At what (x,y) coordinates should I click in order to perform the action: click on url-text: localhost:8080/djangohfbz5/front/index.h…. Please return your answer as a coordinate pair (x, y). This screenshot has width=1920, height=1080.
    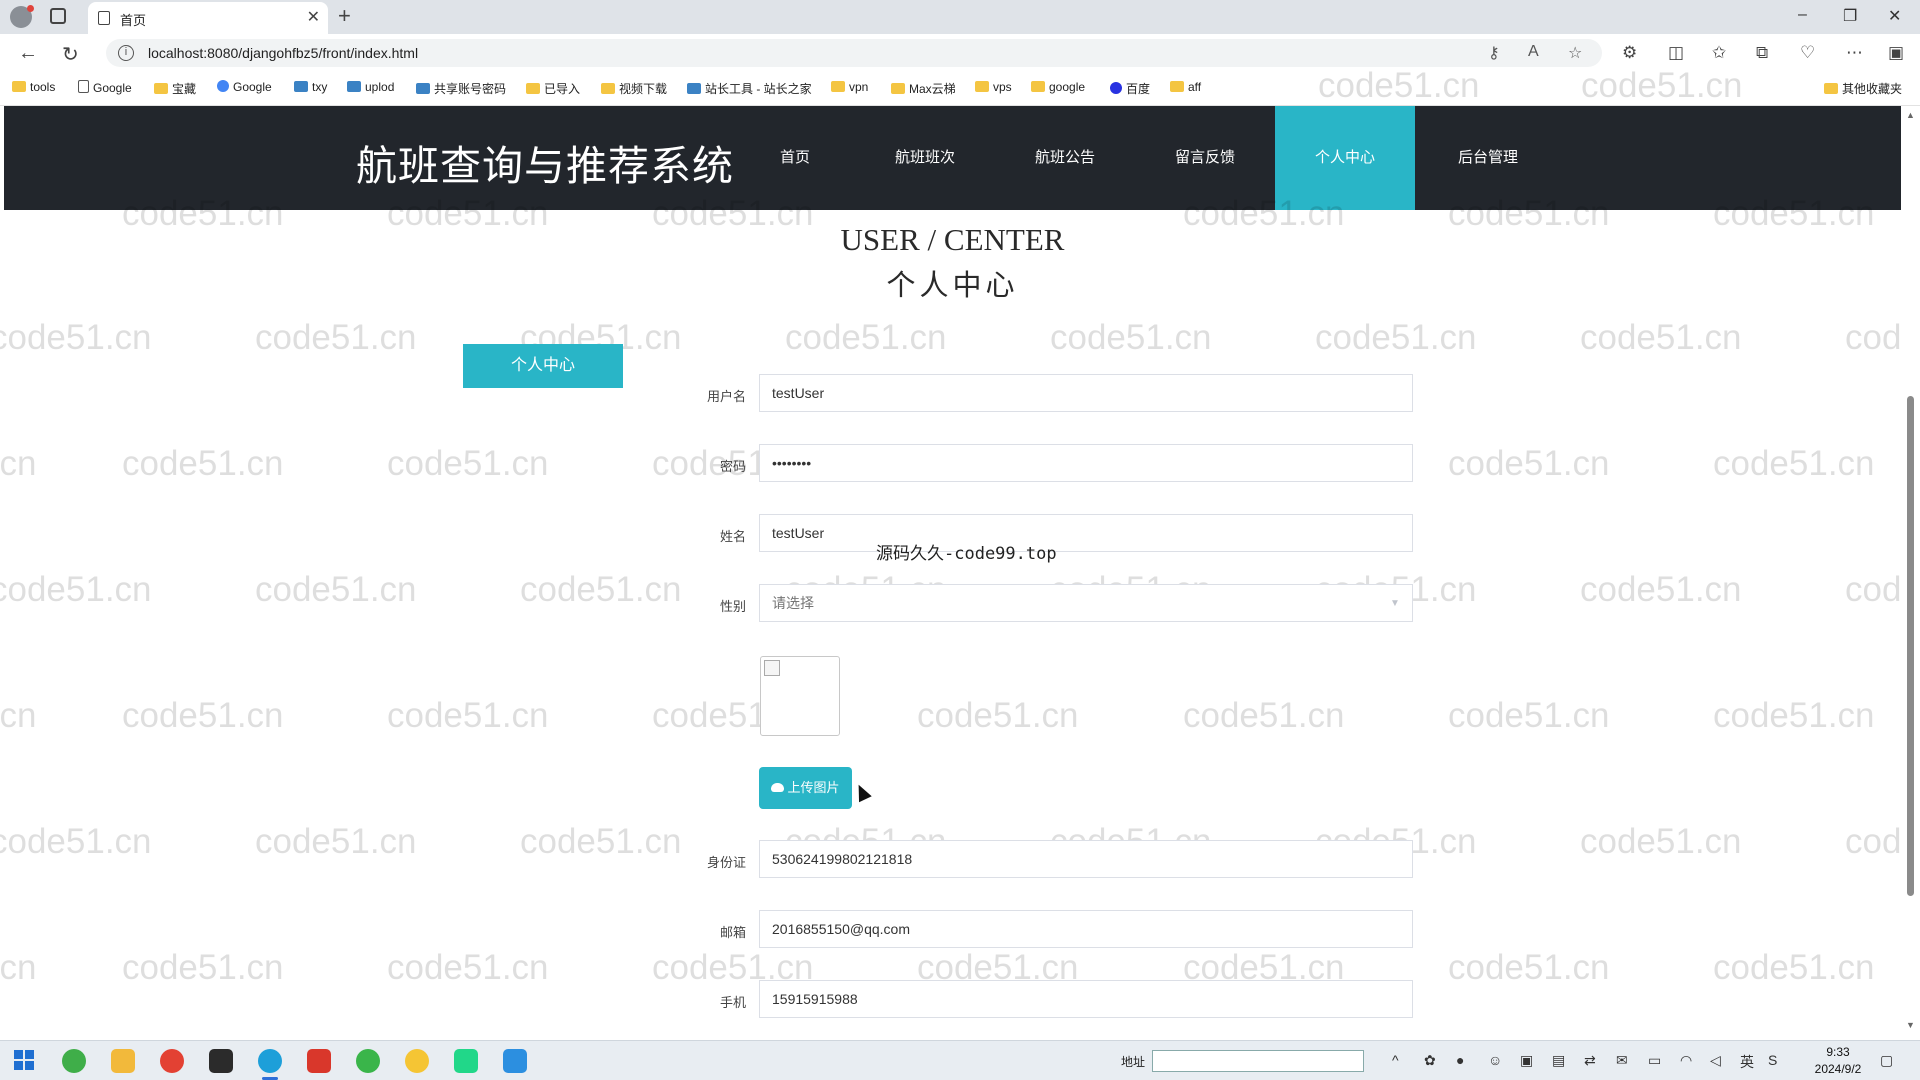
    Looking at the image, I should click on (283, 53).